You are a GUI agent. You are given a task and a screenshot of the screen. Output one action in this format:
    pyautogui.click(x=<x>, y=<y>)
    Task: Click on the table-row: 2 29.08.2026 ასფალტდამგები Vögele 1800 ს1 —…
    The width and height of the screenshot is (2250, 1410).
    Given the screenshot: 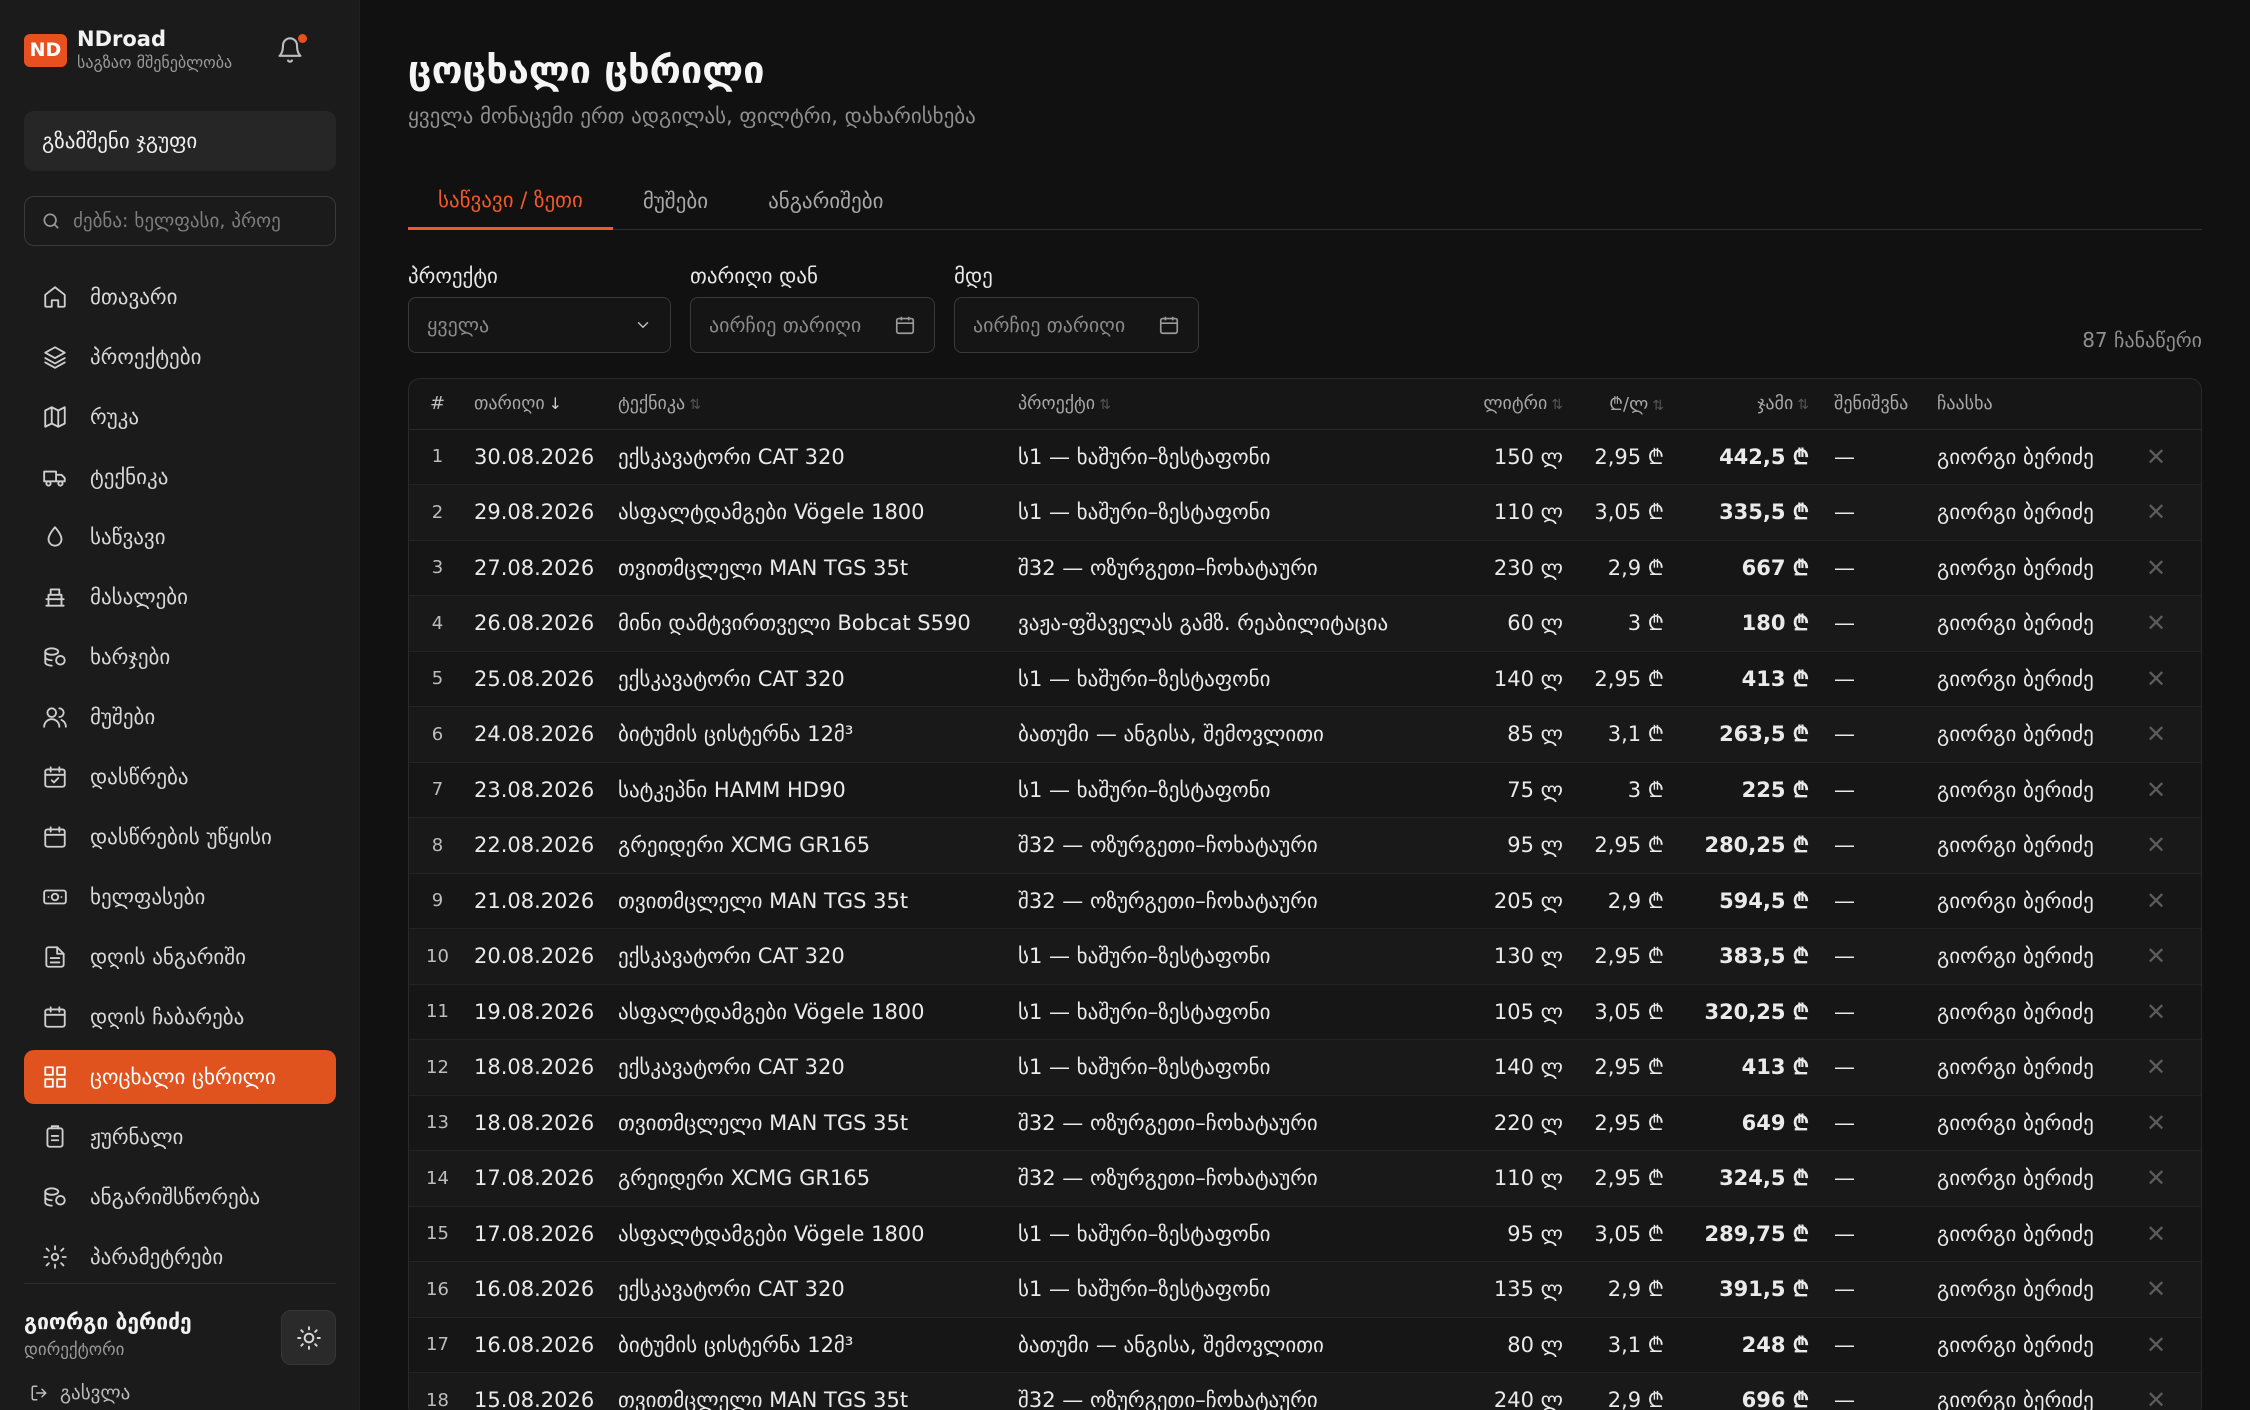 What is the action you would take?
    pyautogui.click(x=1305, y=512)
    